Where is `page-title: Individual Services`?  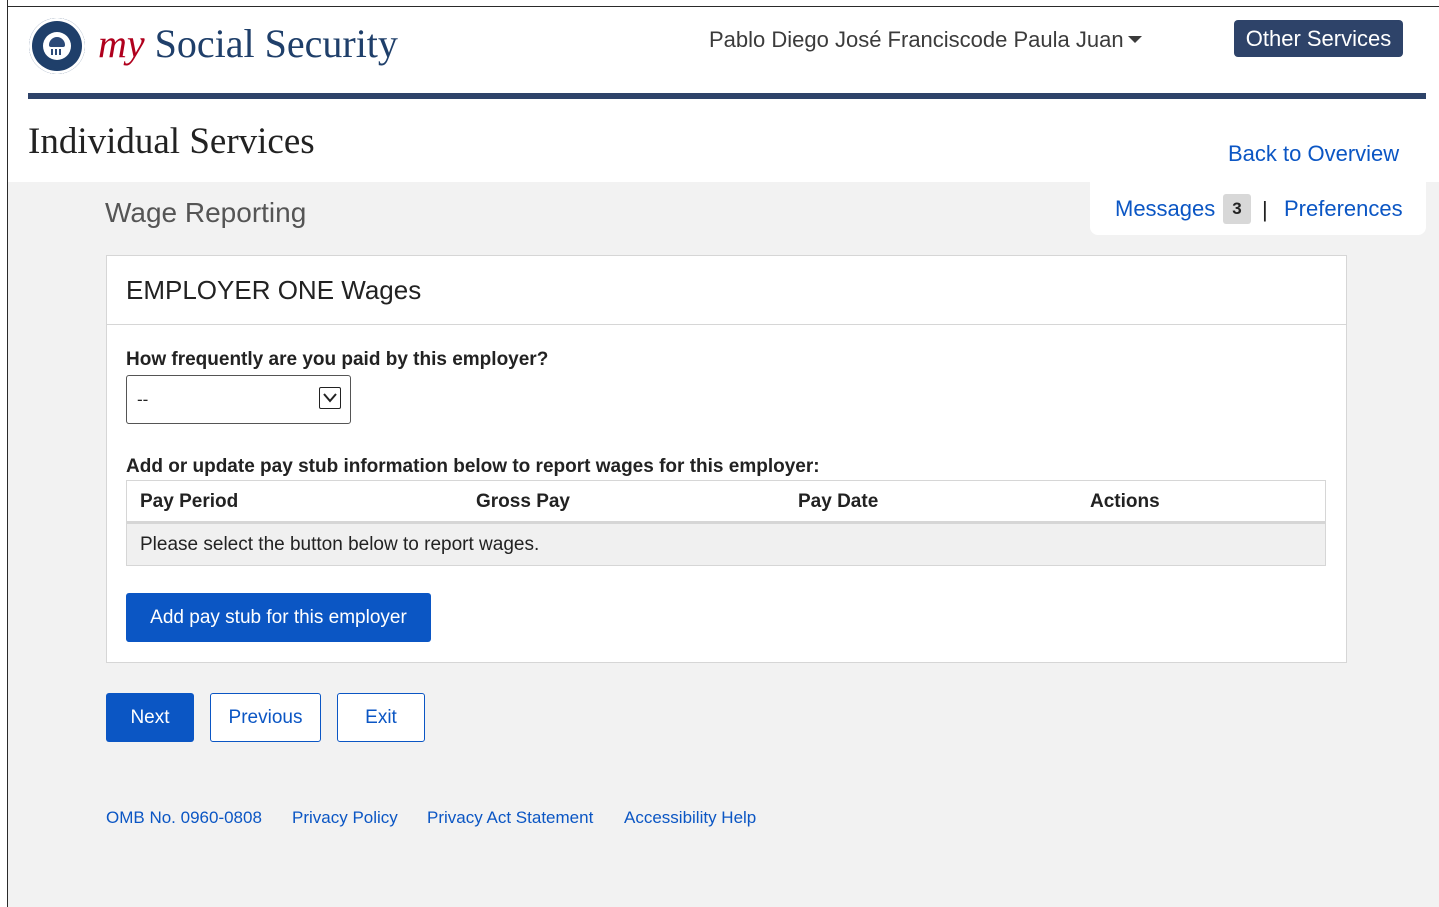 page-title: Individual Services is located at coordinates (171, 141).